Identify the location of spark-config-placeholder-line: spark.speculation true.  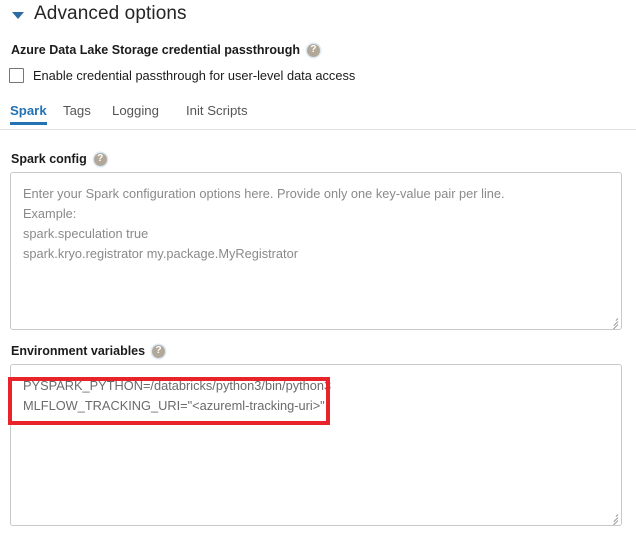
(86, 233).